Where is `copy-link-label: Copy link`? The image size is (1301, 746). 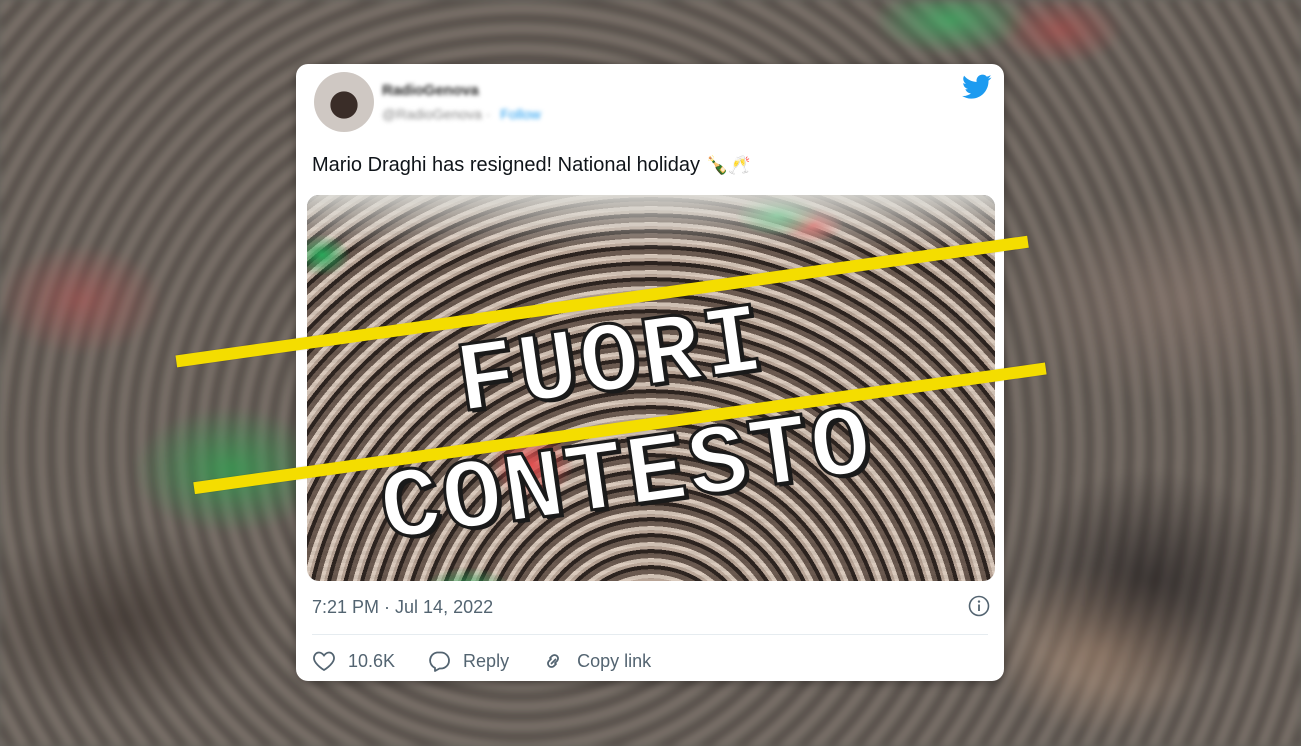 copy-link-label: Copy link is located at coordinates (614, 660).